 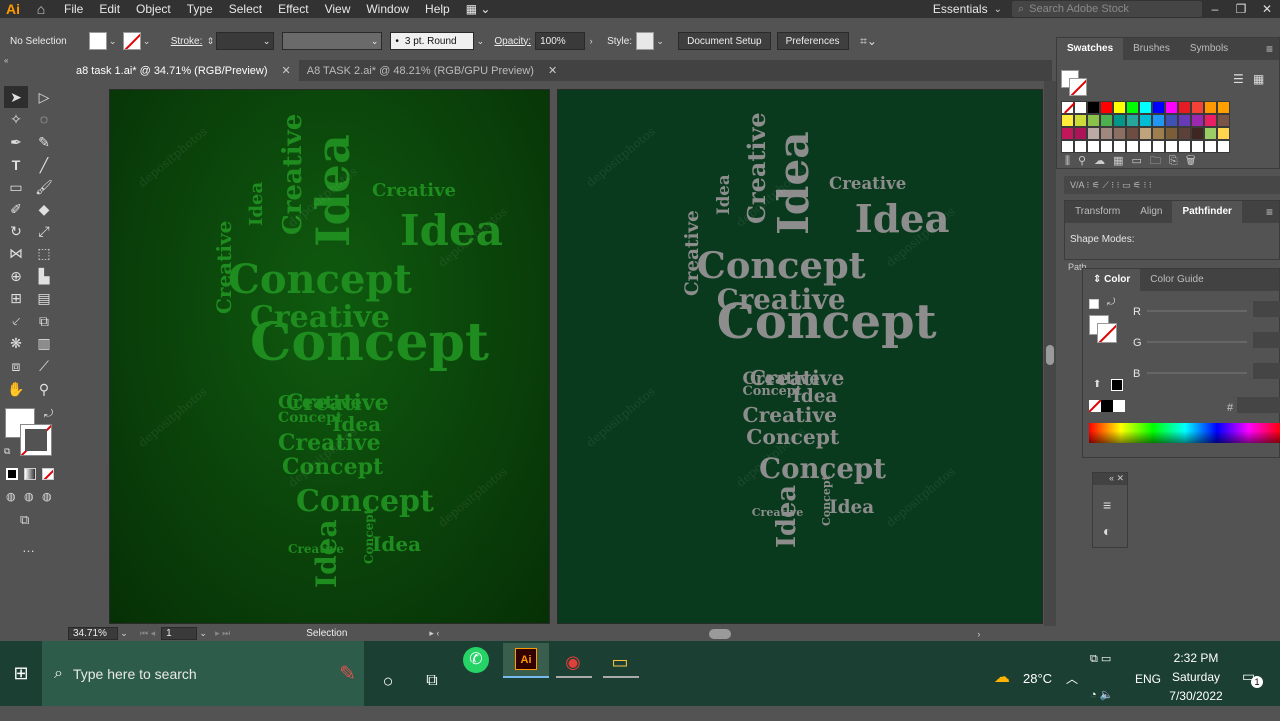 I want to click on menu-type: Type, so click(x=200, y=9).